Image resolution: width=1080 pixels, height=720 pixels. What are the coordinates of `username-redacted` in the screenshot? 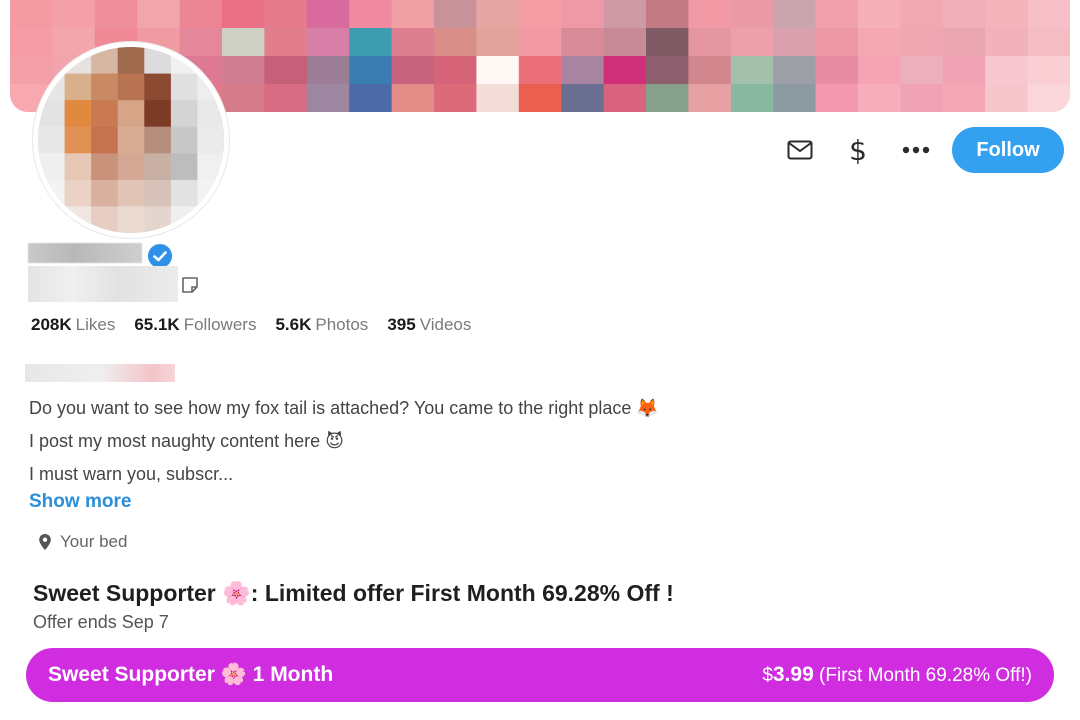 It's located at (103, 284).